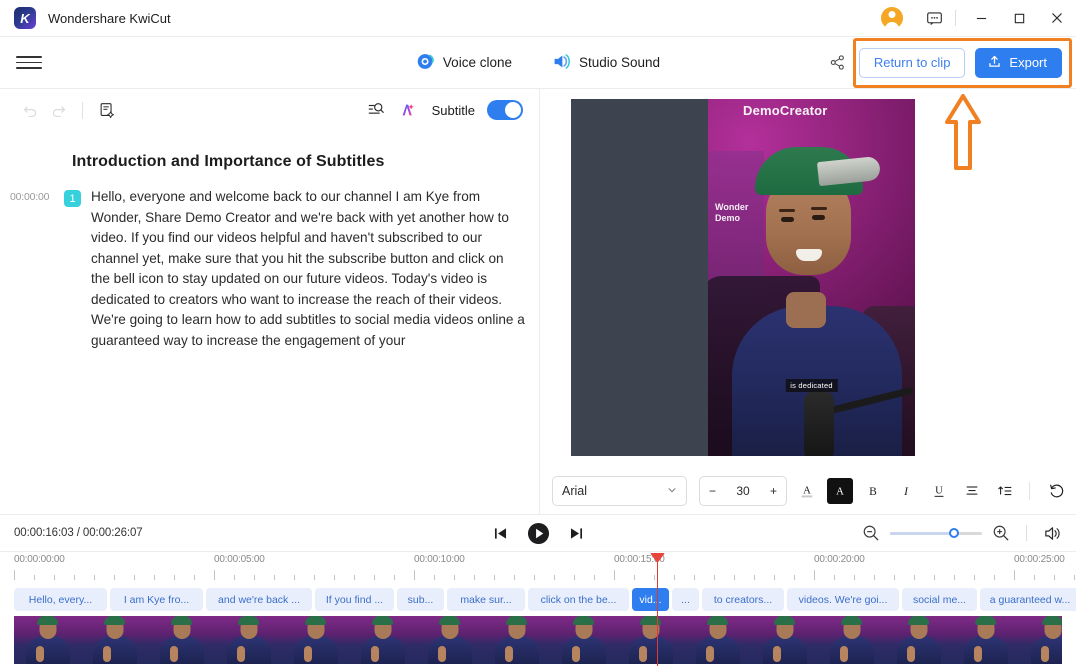 The width and height of the screenshot is (1076, 672). I want to click on speaker-badge: 1, so click(72, 198).